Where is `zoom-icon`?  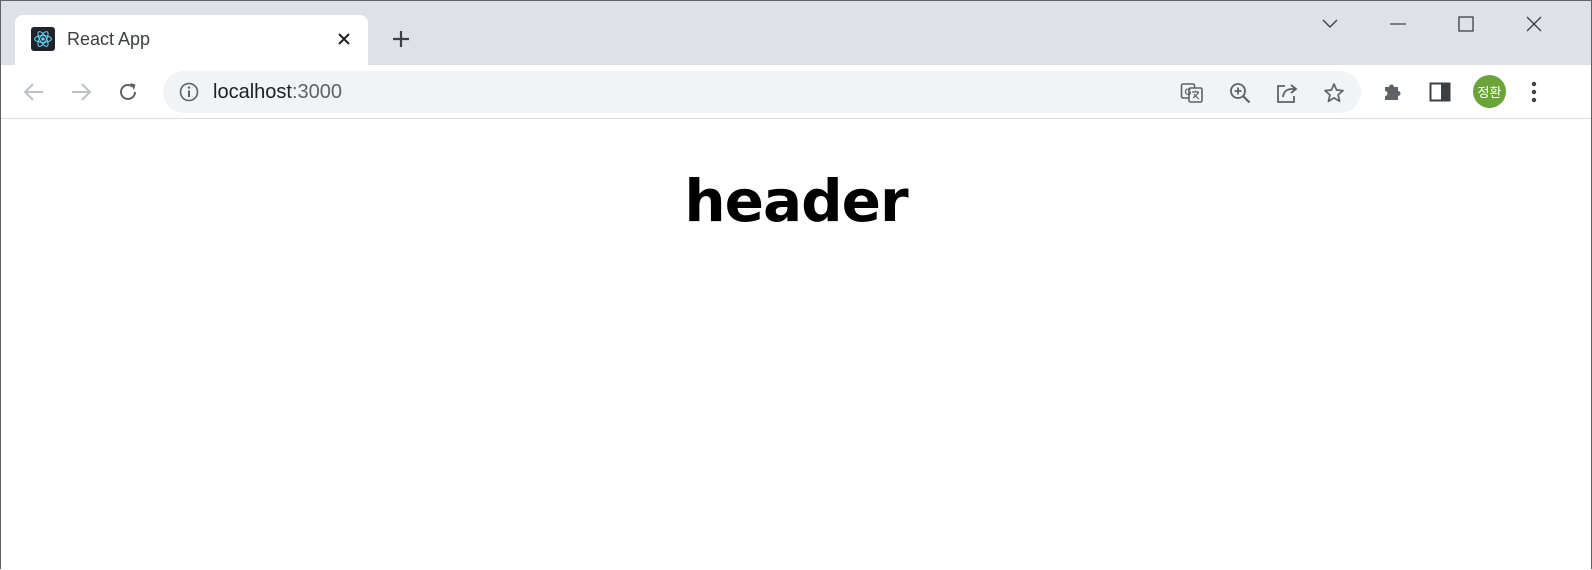
zoom-icon is located at coordinates (1240, 93).